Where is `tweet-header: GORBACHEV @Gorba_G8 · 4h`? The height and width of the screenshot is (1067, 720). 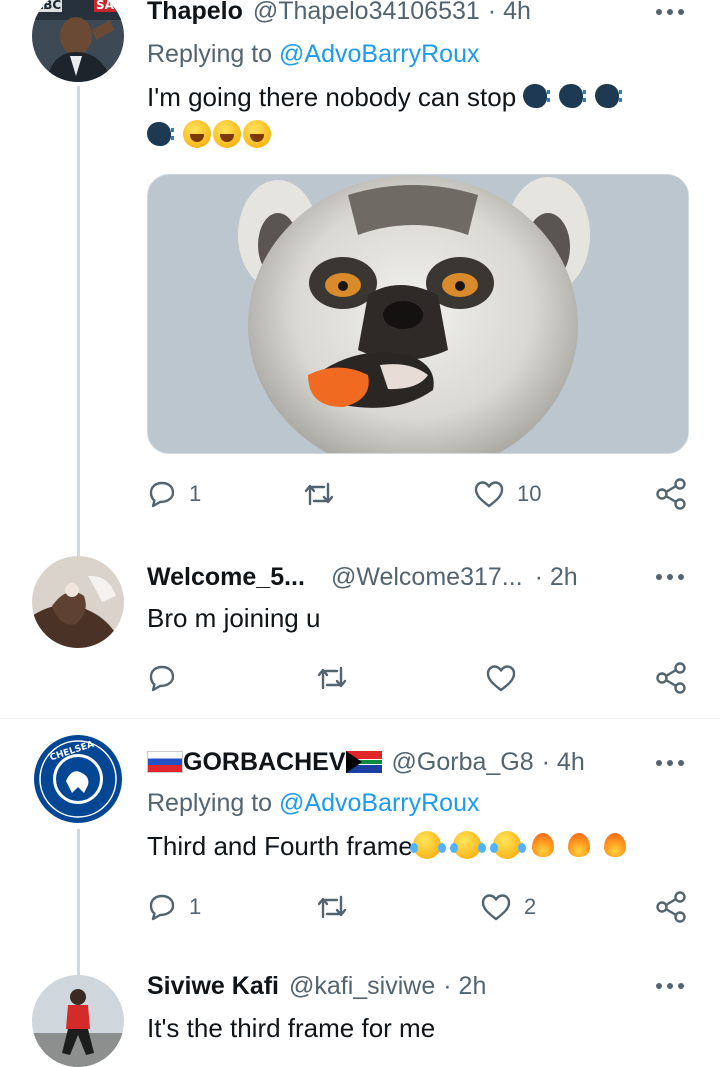 tweet-header: GORBACHEV @Gorba_G8 · 4h is located at coordinates (418, 762).